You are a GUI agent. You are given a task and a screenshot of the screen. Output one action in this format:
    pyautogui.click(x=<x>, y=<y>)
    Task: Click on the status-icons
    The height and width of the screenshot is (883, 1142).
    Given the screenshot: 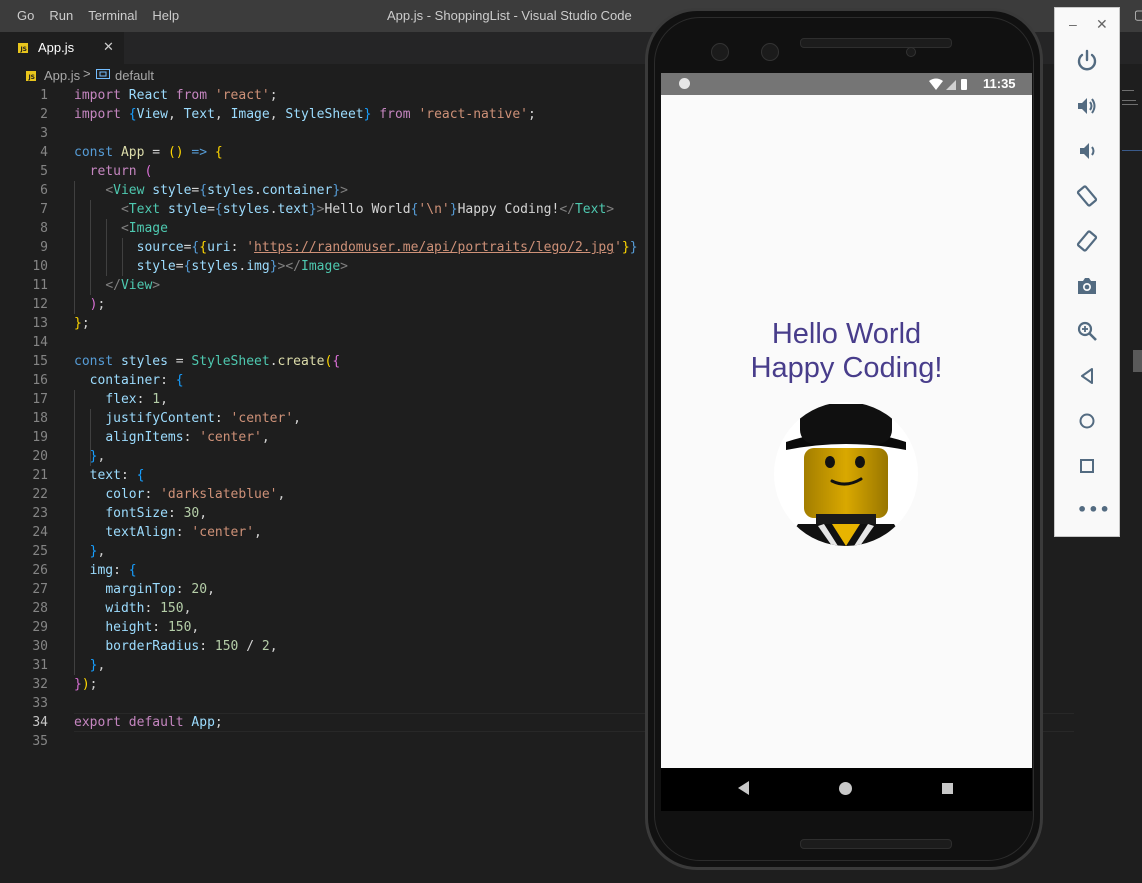 What is the action you would take?
    pyautogui.click(x=948, y=84)
    